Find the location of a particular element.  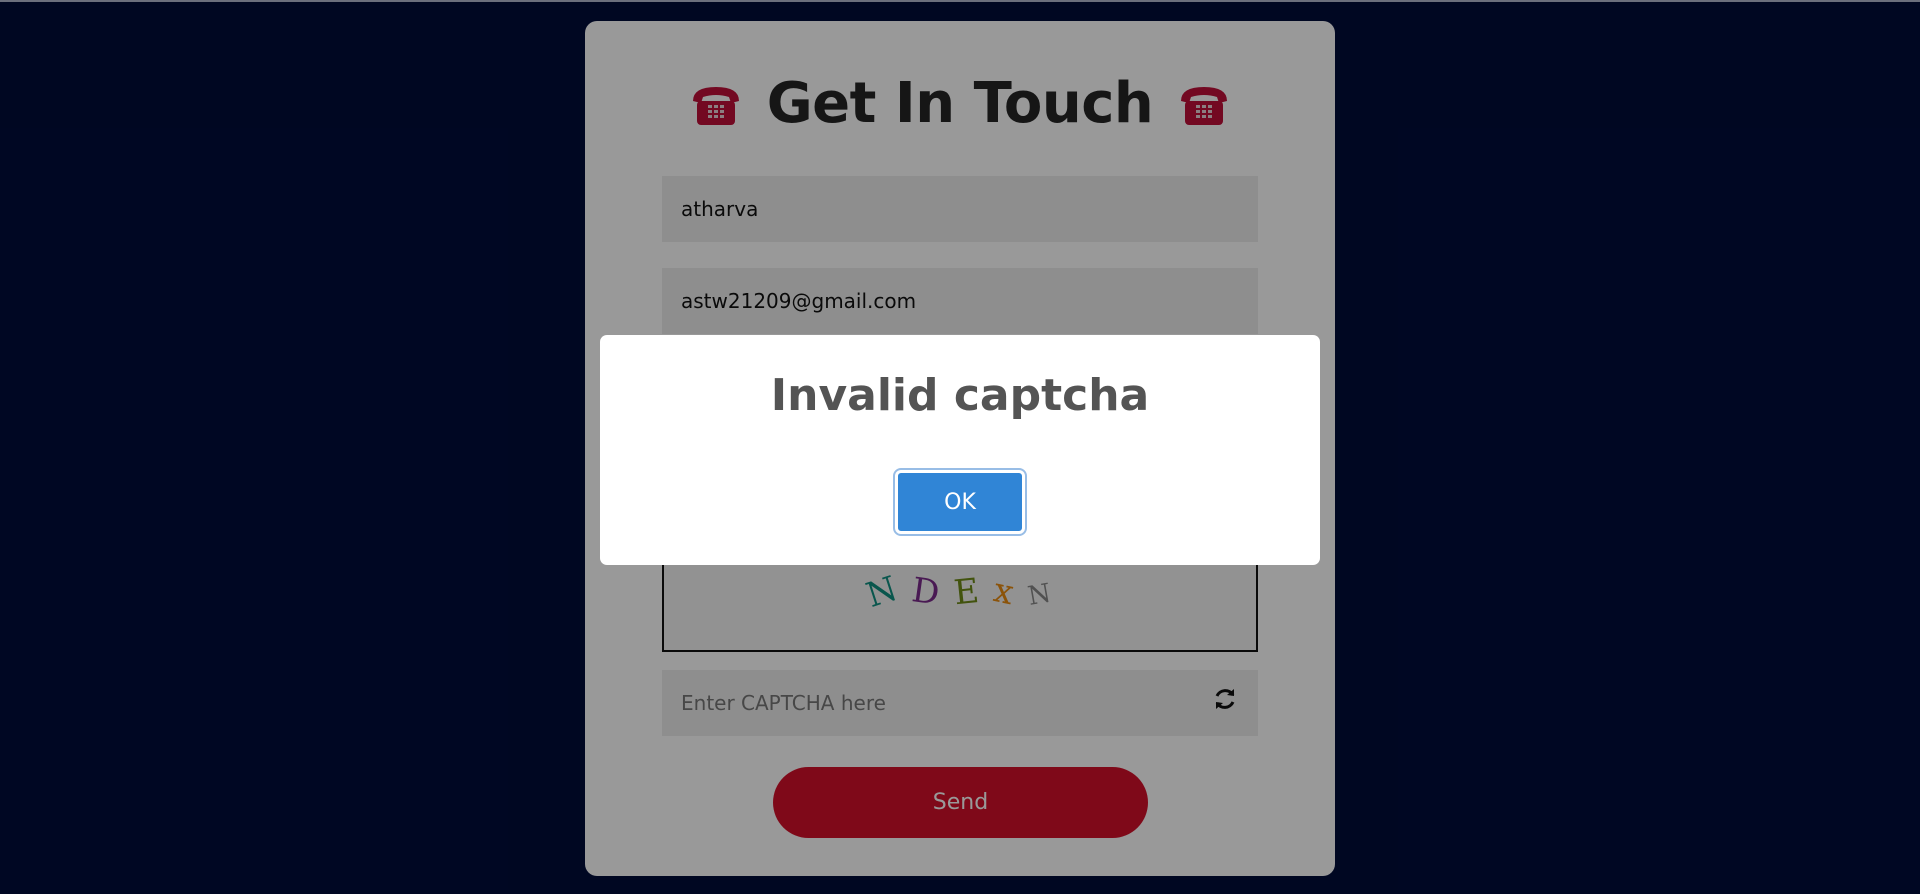

alert-dialog: Invalid captcha OK is located at coordinates (960, 450).